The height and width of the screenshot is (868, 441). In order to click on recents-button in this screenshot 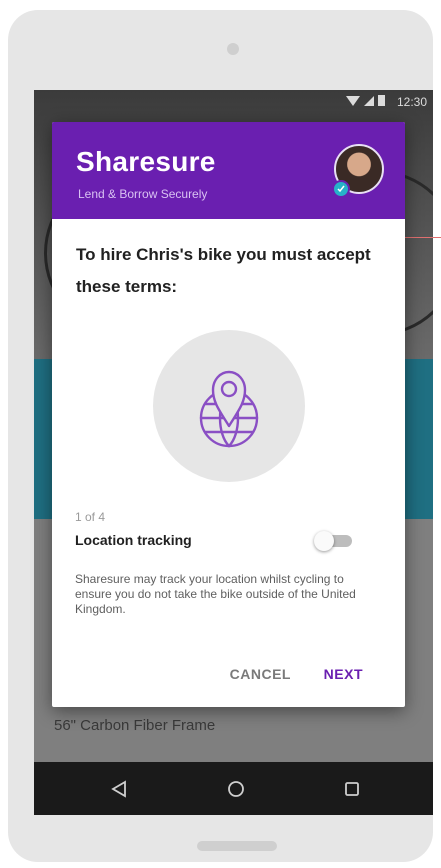, I will do `click(352, 789)`.